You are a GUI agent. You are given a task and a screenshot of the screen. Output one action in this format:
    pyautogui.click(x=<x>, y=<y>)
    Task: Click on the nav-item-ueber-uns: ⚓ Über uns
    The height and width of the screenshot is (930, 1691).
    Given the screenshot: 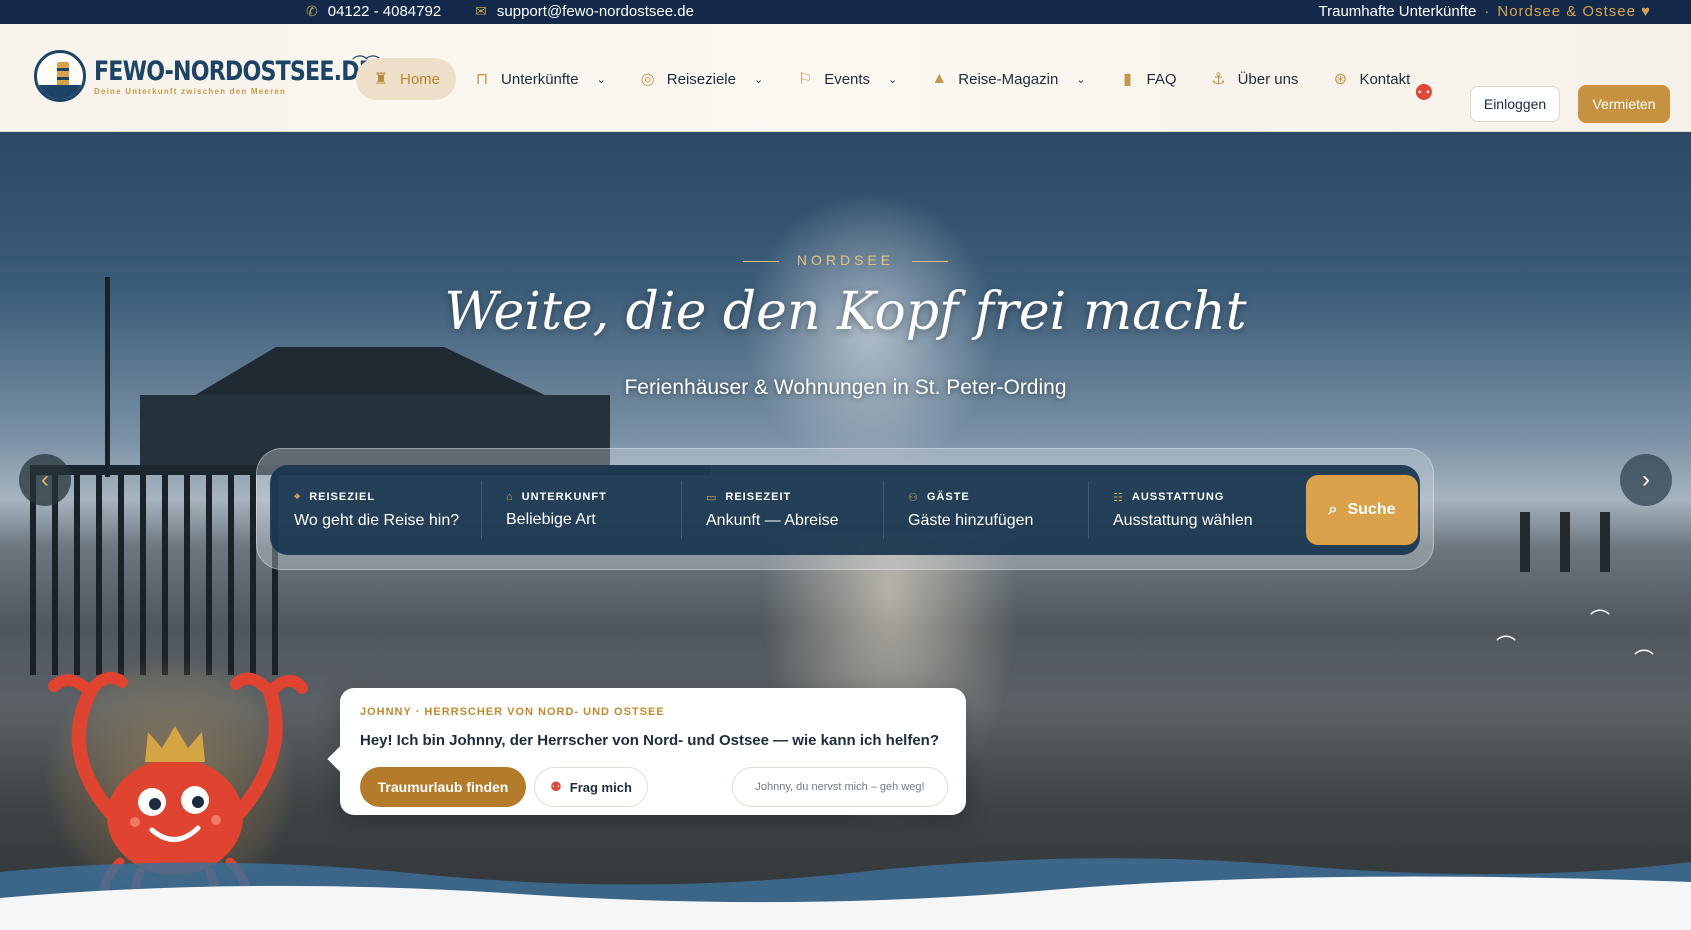 What is the action you would take?
    pyautogui.click(x=1254, y=79)
    